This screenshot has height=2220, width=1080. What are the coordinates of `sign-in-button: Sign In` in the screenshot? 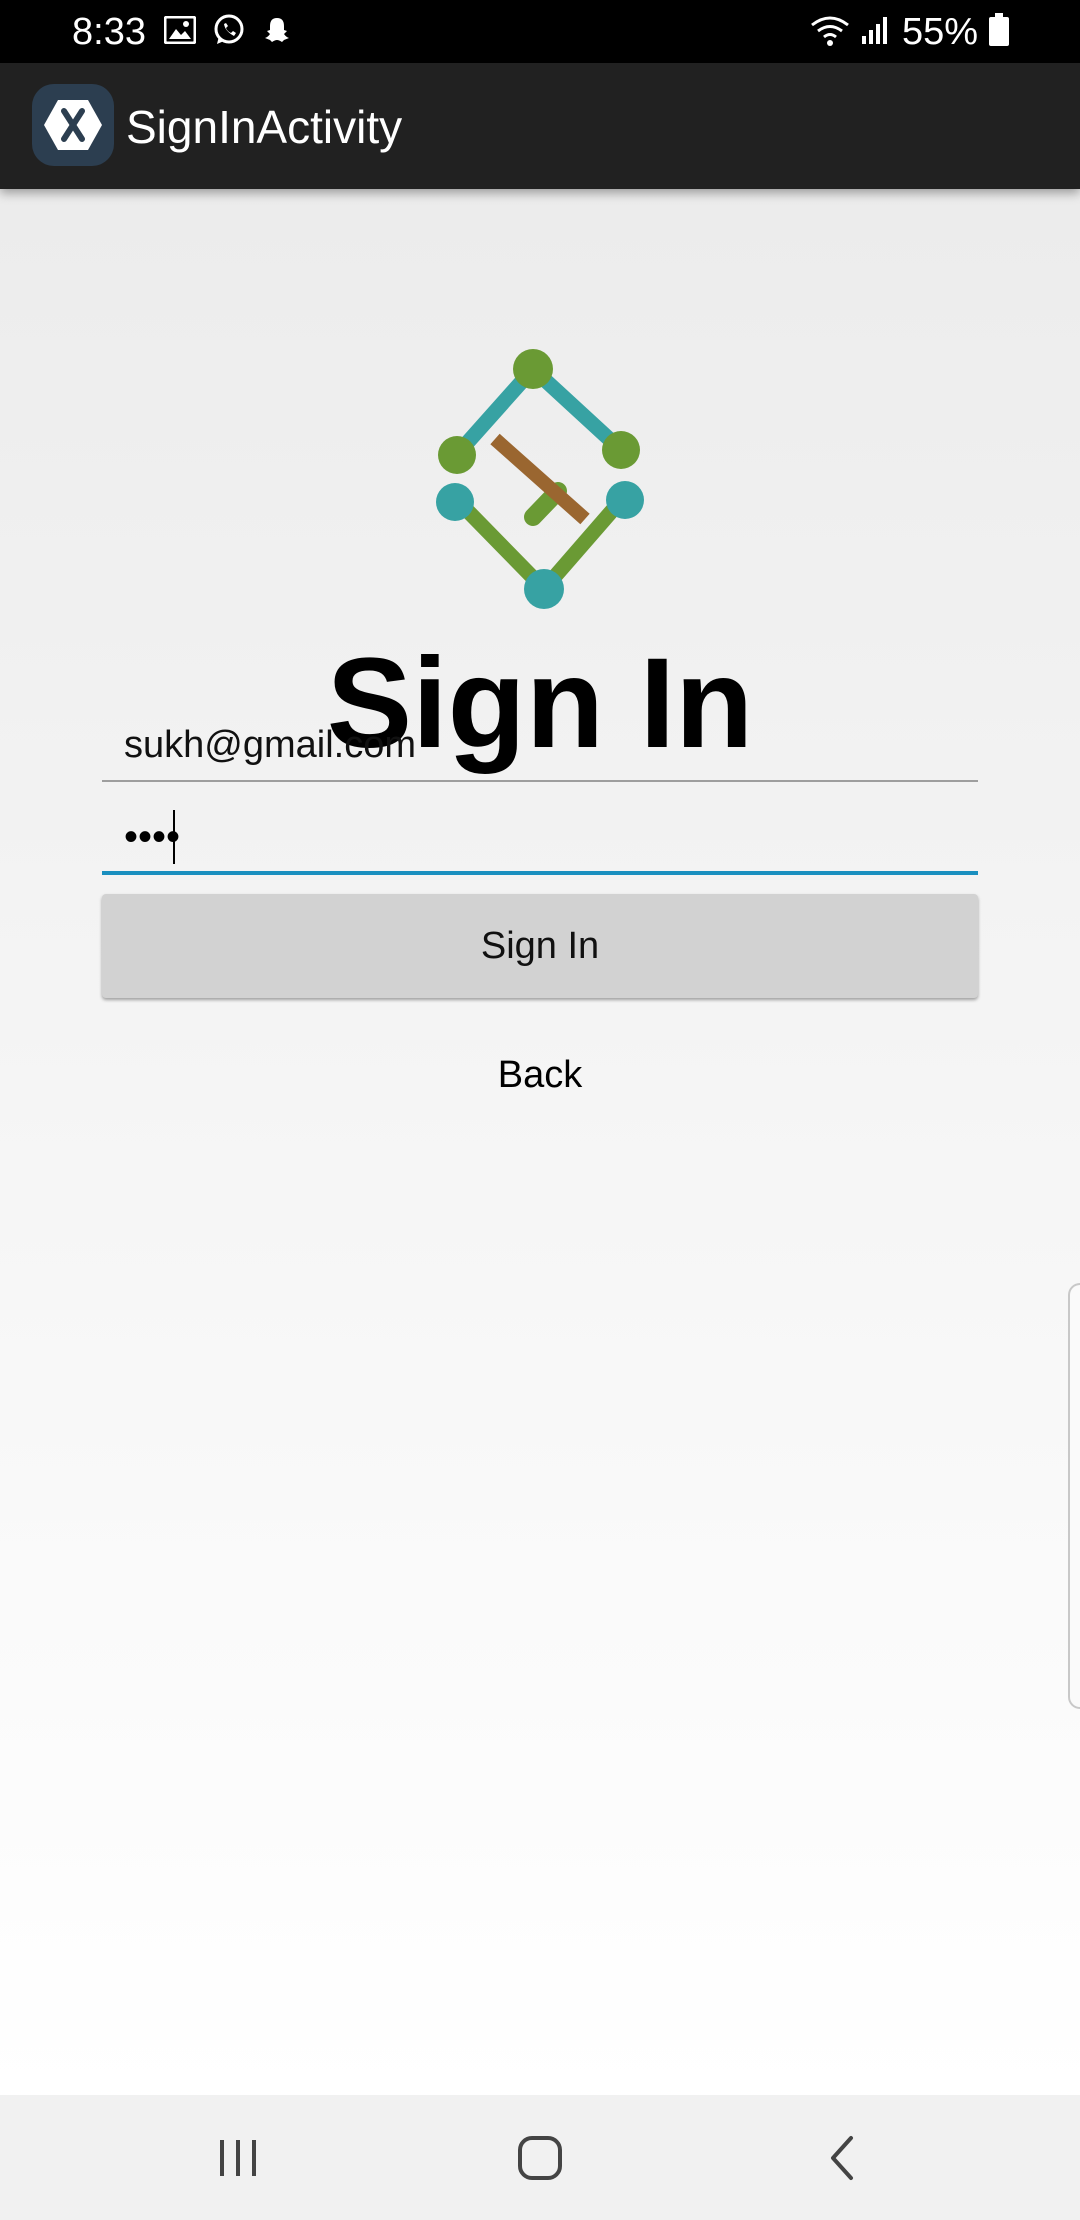 It's located at (540, 946).